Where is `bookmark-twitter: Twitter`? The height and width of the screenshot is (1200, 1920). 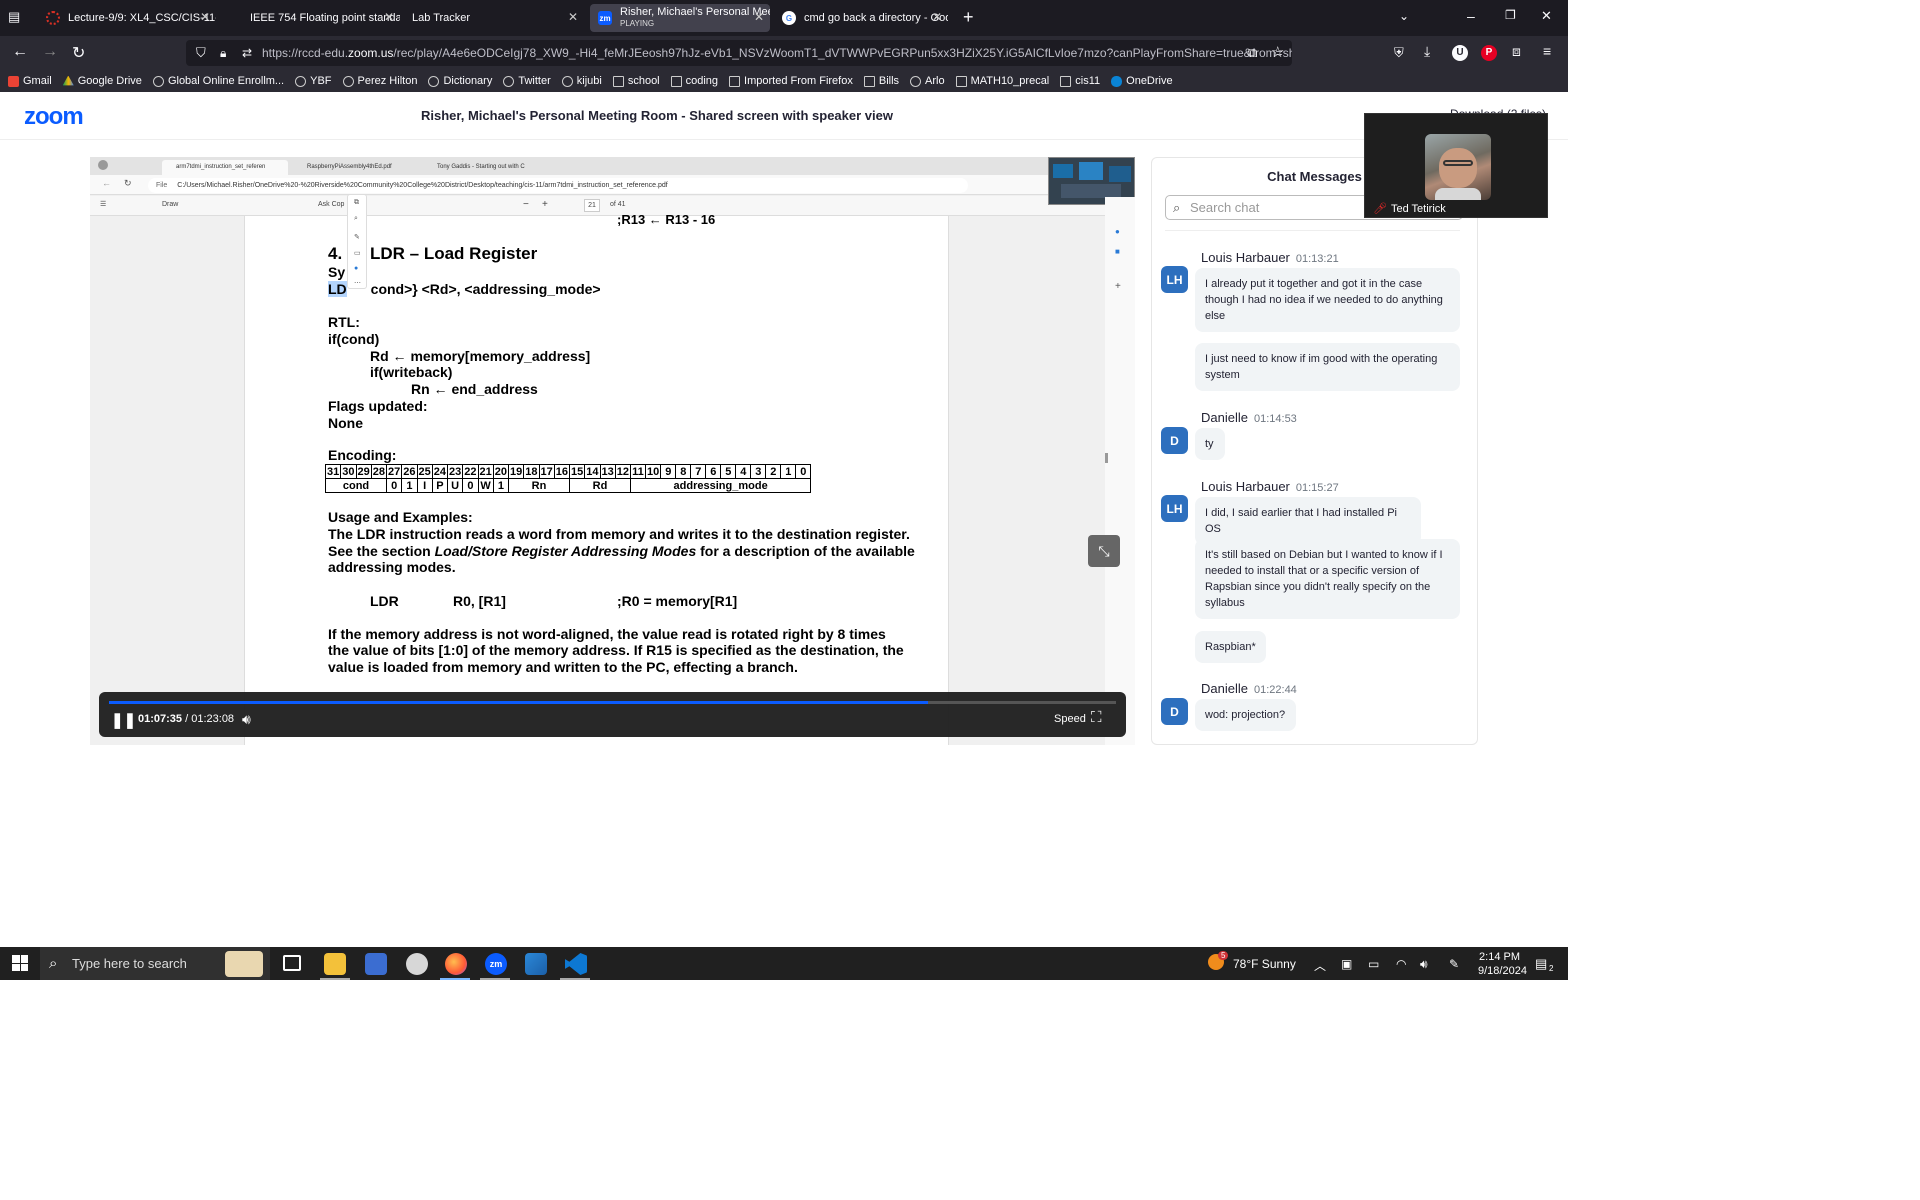
bookmark-twitter: Twitter is located at coordinates (527, 81).